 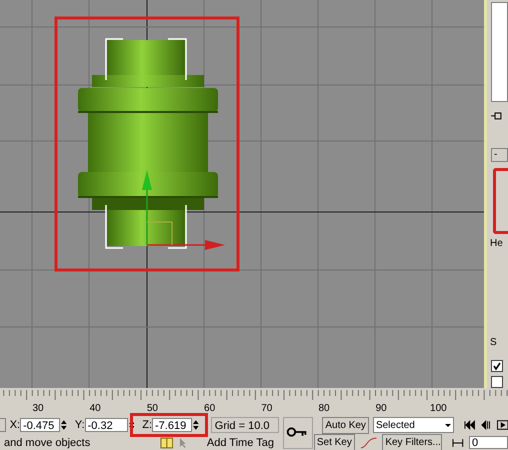 I want to click on pin-icon, so click(x=497, y=116).